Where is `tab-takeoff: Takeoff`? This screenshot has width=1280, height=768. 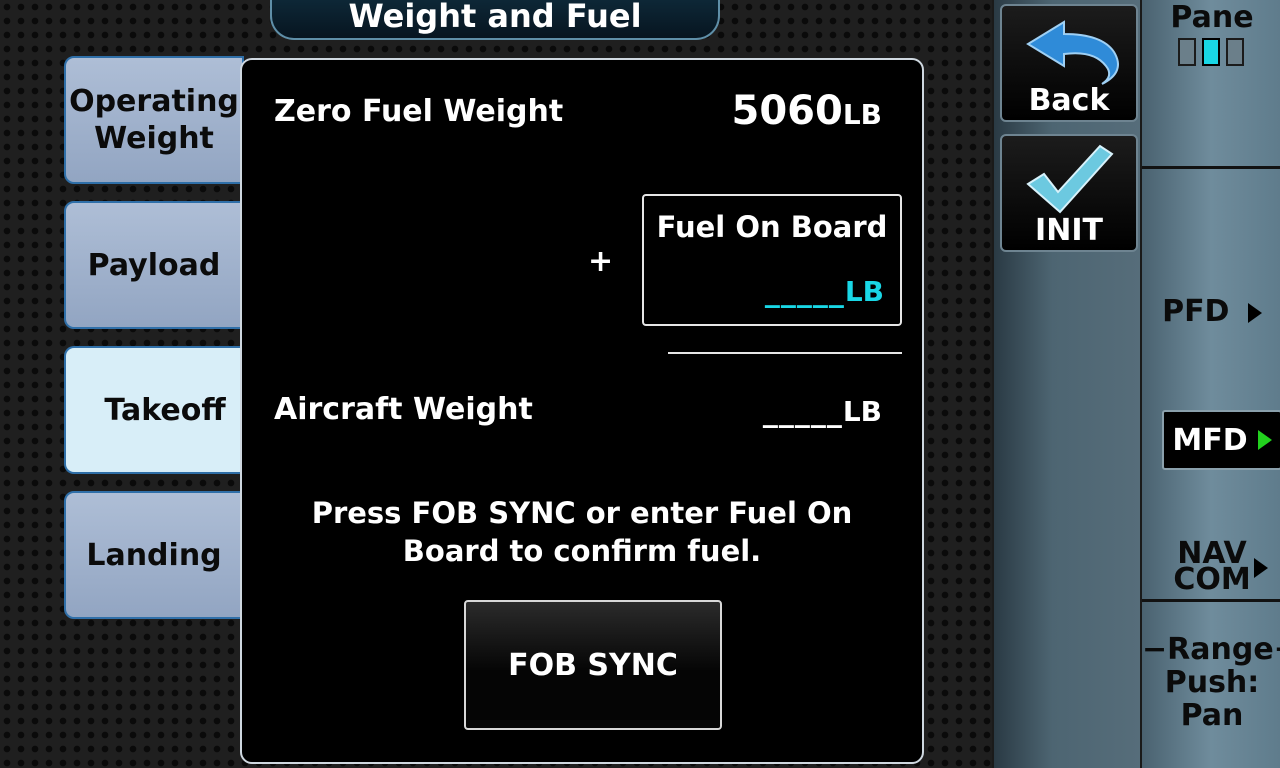 tab-takeoff: Takeoff is located at coordinates (164, 410).